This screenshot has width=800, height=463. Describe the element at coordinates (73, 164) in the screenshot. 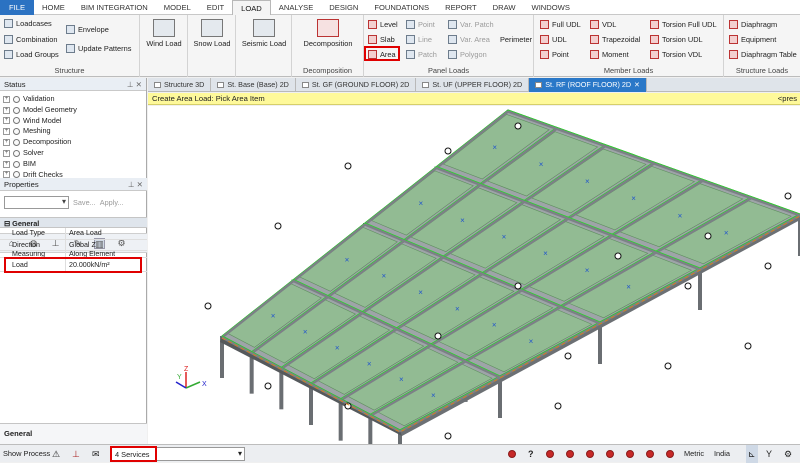

I see `tree-item-bim: + BIM` at that location.